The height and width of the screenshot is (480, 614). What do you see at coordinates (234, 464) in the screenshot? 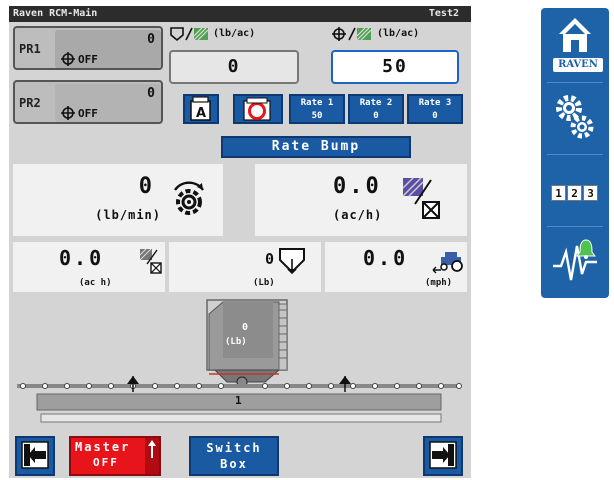
I see `switch-box-line2: Box` at bounding box center [234, 464].